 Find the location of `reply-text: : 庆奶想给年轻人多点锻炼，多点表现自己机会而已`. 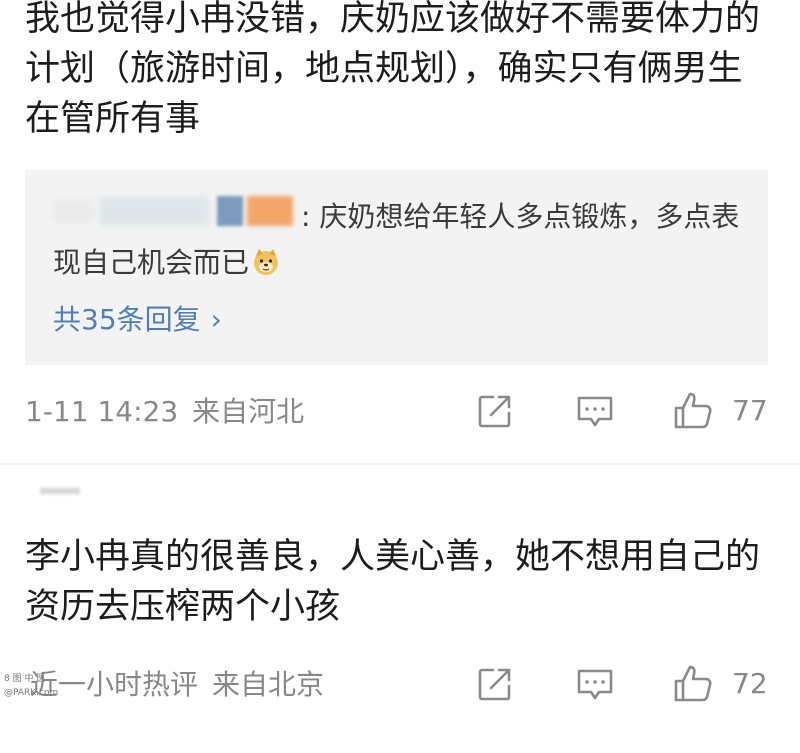

reply-text: : 庆奶想给年轻人多点锻炼，多点表现自己机会而已 is located at coordinates (396, 239).